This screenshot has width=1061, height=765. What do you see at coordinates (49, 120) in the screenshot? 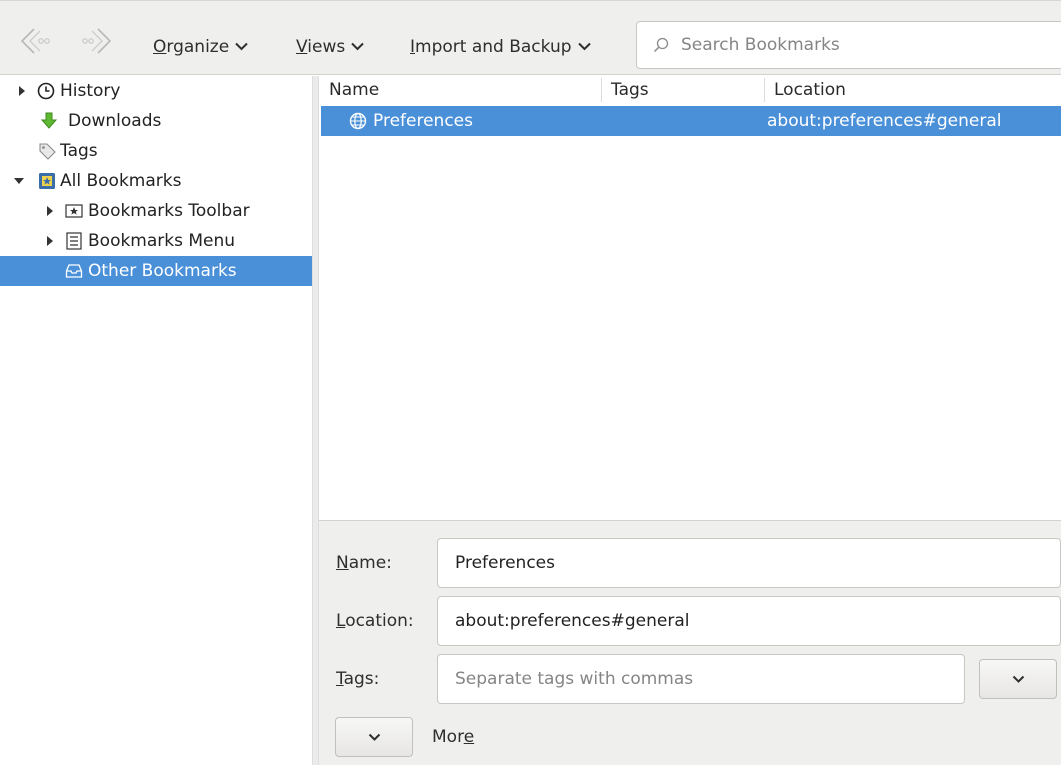
I see `download-arrow-icon` at bounding box center [49, 120].